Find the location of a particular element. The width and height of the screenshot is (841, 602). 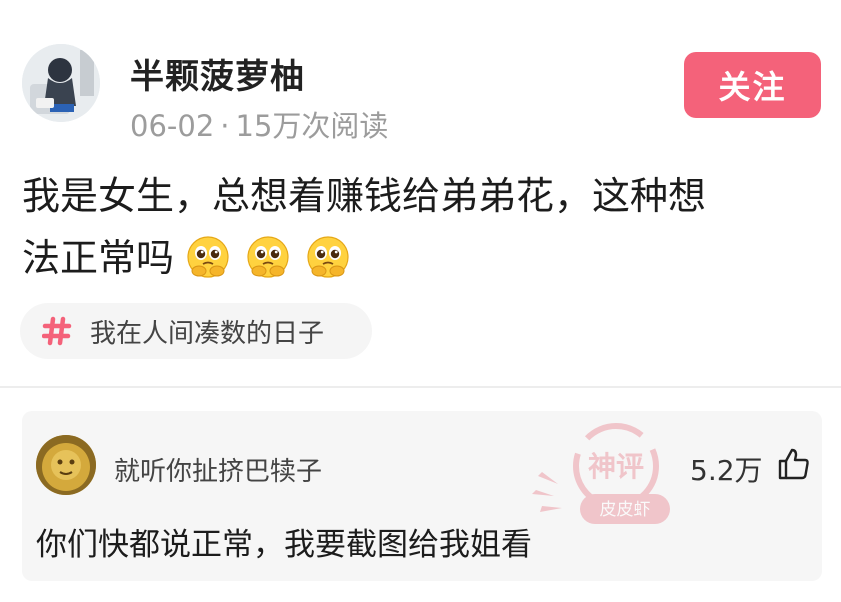

comment-text: 你们快都说正常，我要截图给我姐看 is located at coordinates (284, 545).